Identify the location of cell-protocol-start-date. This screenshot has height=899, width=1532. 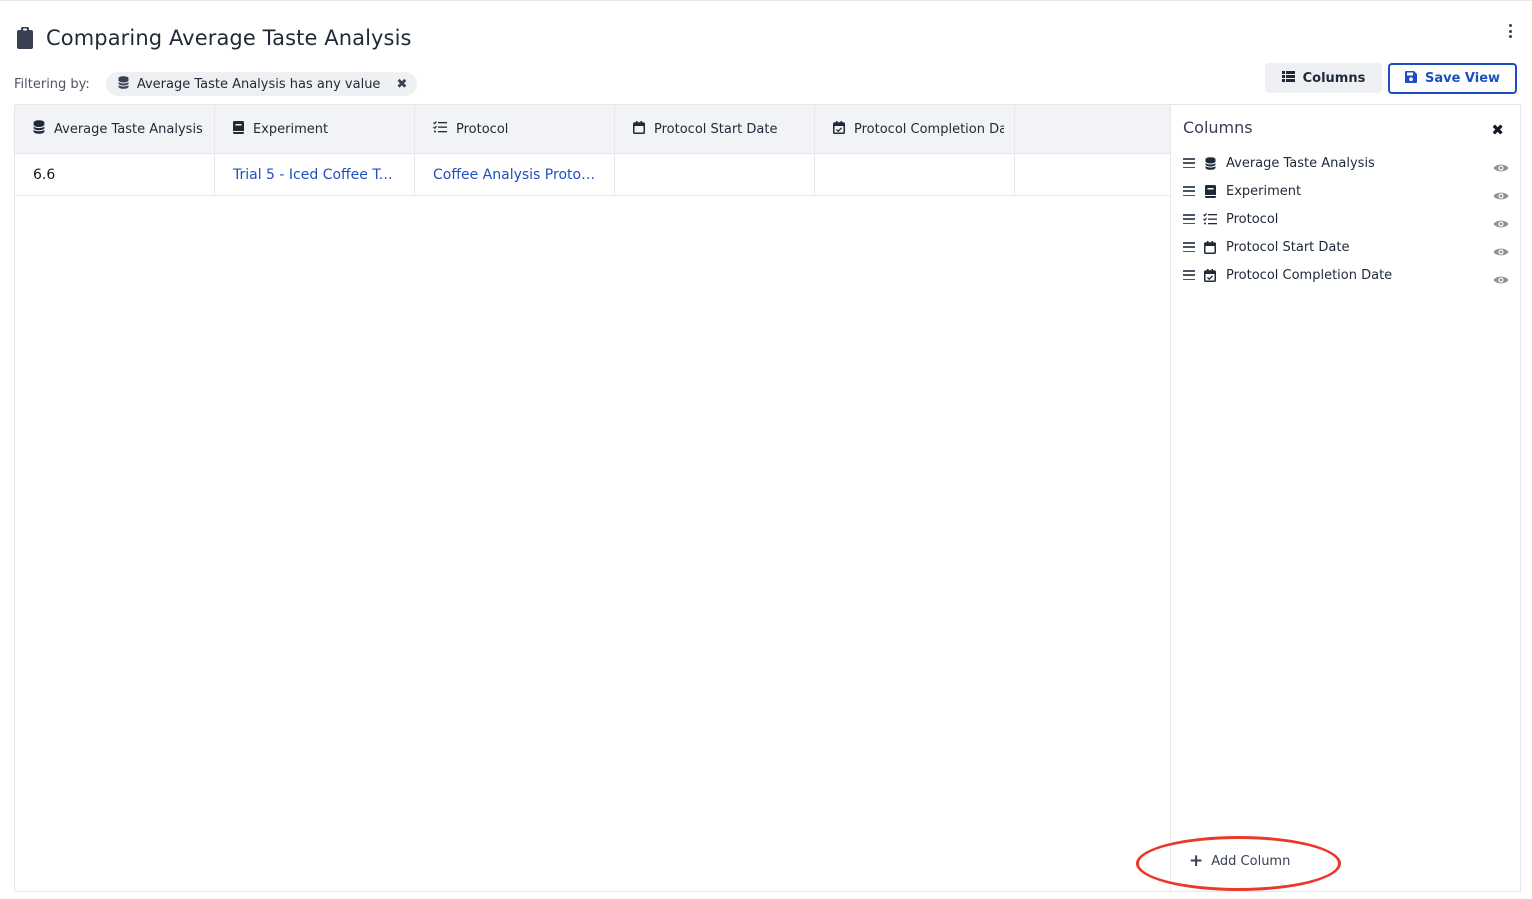
(715, 174).